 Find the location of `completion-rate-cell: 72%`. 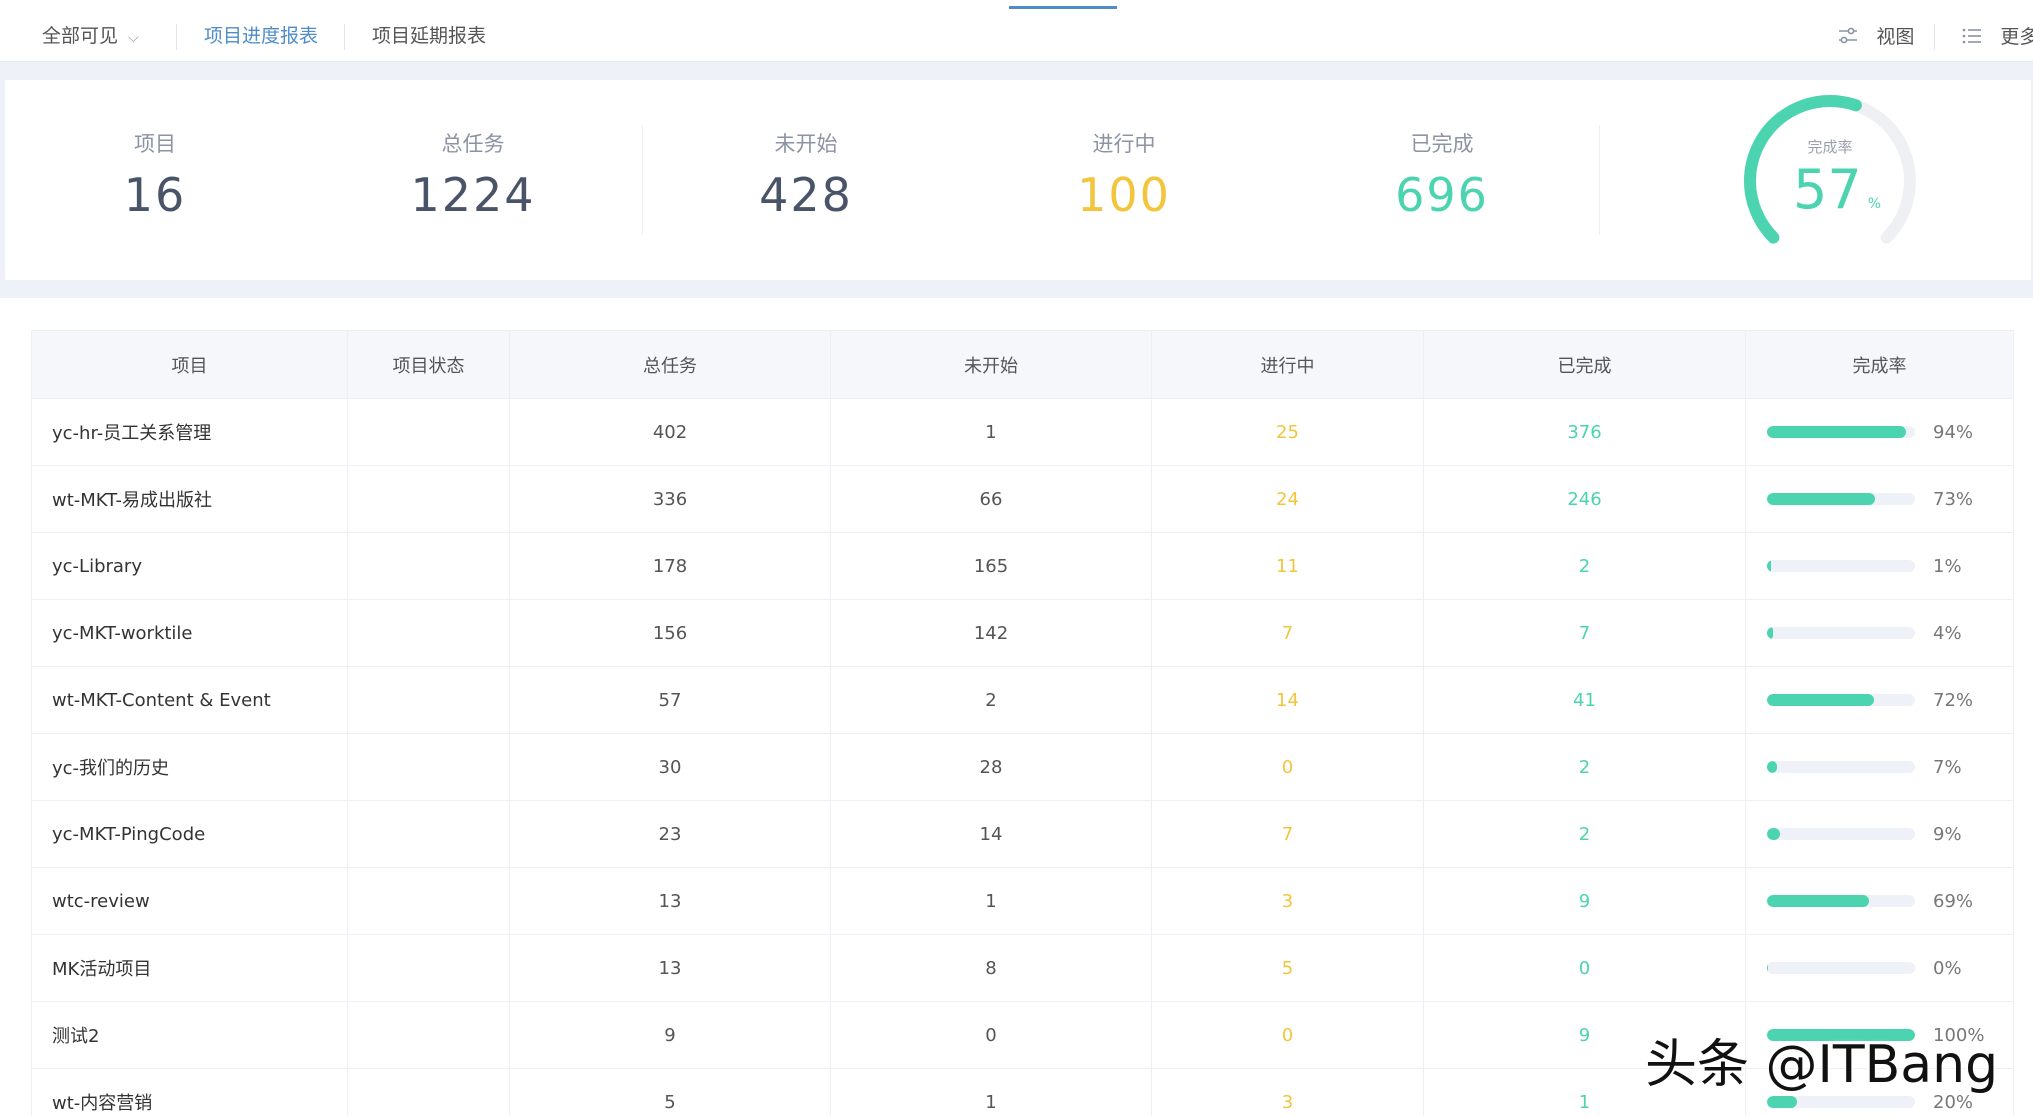

completion-rate-cell: 72% is located at coordinates (1879, 700).